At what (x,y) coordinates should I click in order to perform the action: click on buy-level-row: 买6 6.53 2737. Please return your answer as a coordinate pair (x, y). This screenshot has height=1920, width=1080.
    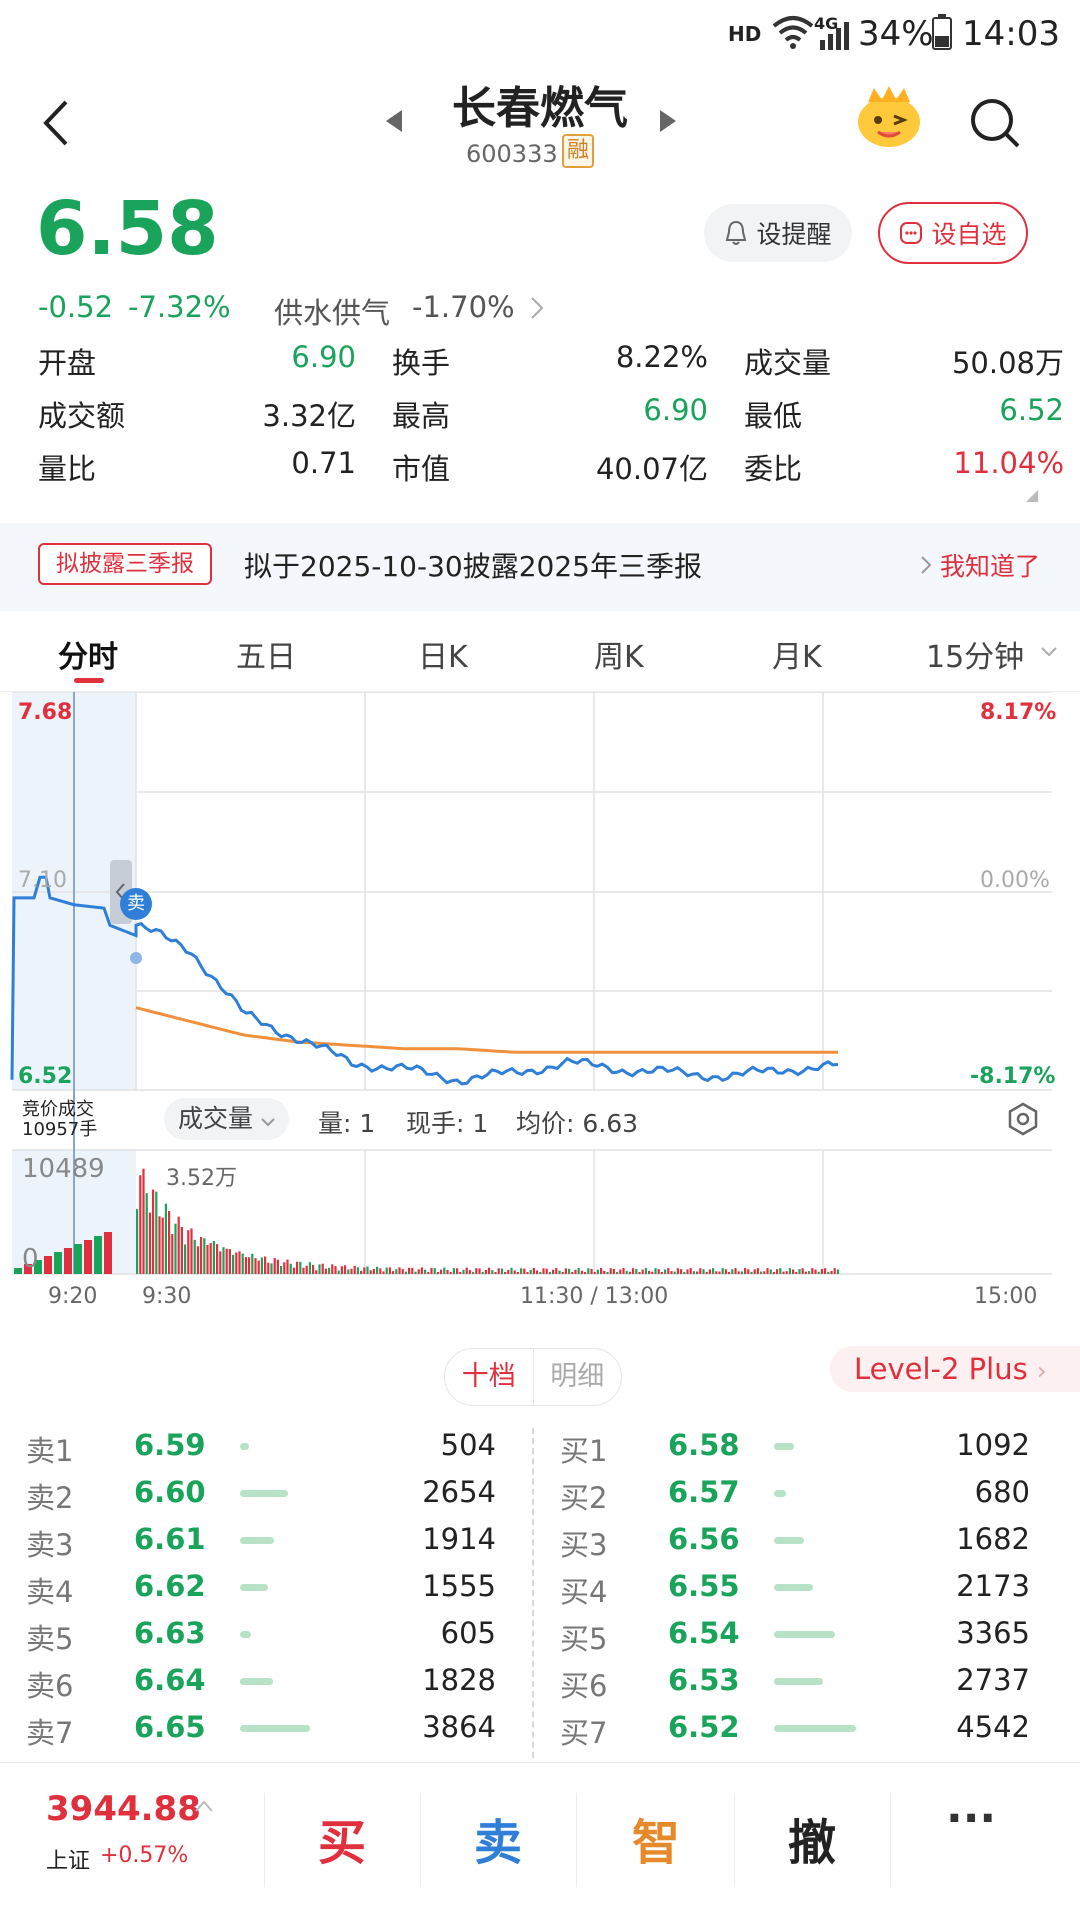
    Looking at the image, I should click on (800, 1686).